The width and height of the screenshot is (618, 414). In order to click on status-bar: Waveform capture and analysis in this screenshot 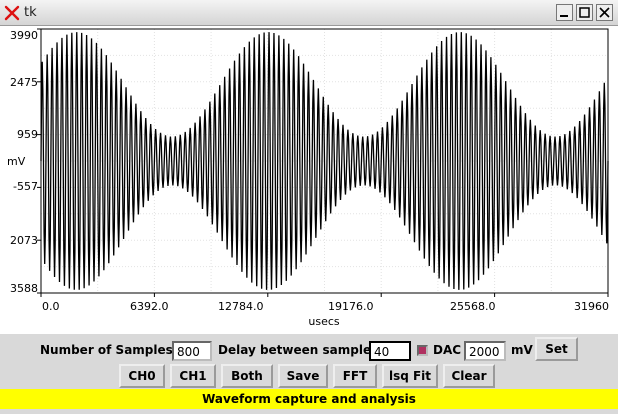, I will do `click(309, 399)`.